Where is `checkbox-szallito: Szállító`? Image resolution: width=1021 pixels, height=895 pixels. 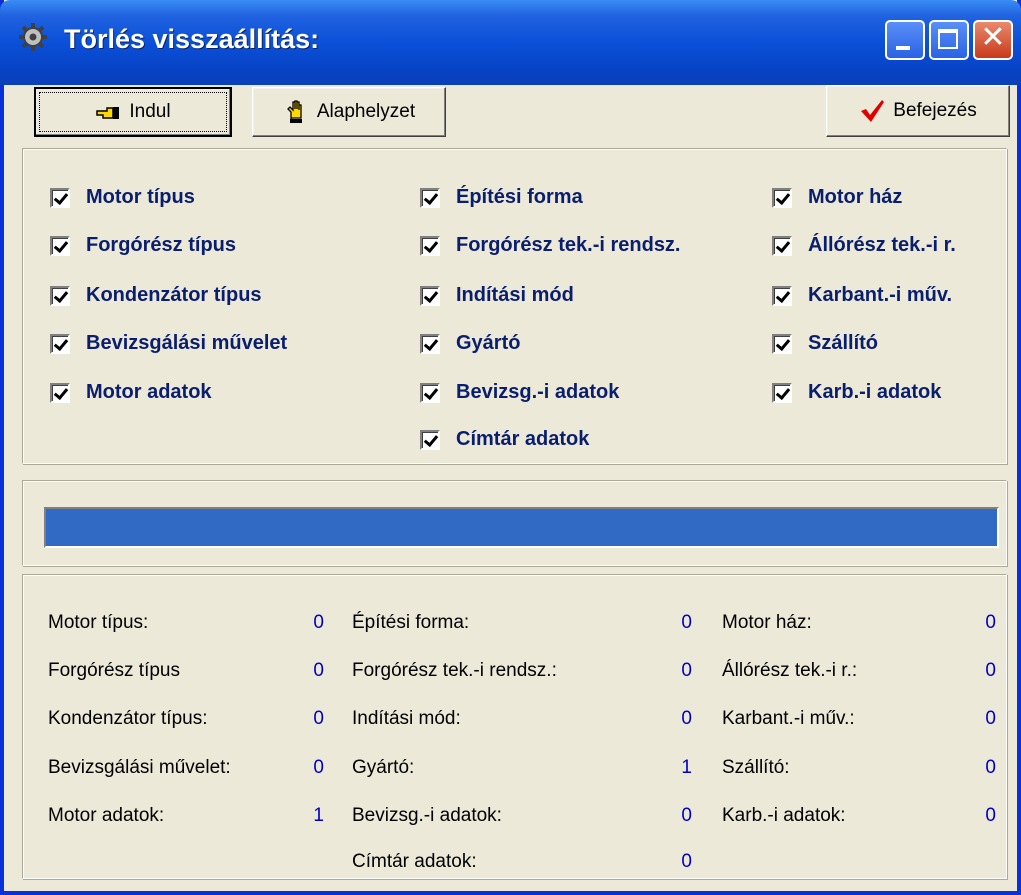
checkbox-szallito: Szállító is located at coordinates (825, 343).